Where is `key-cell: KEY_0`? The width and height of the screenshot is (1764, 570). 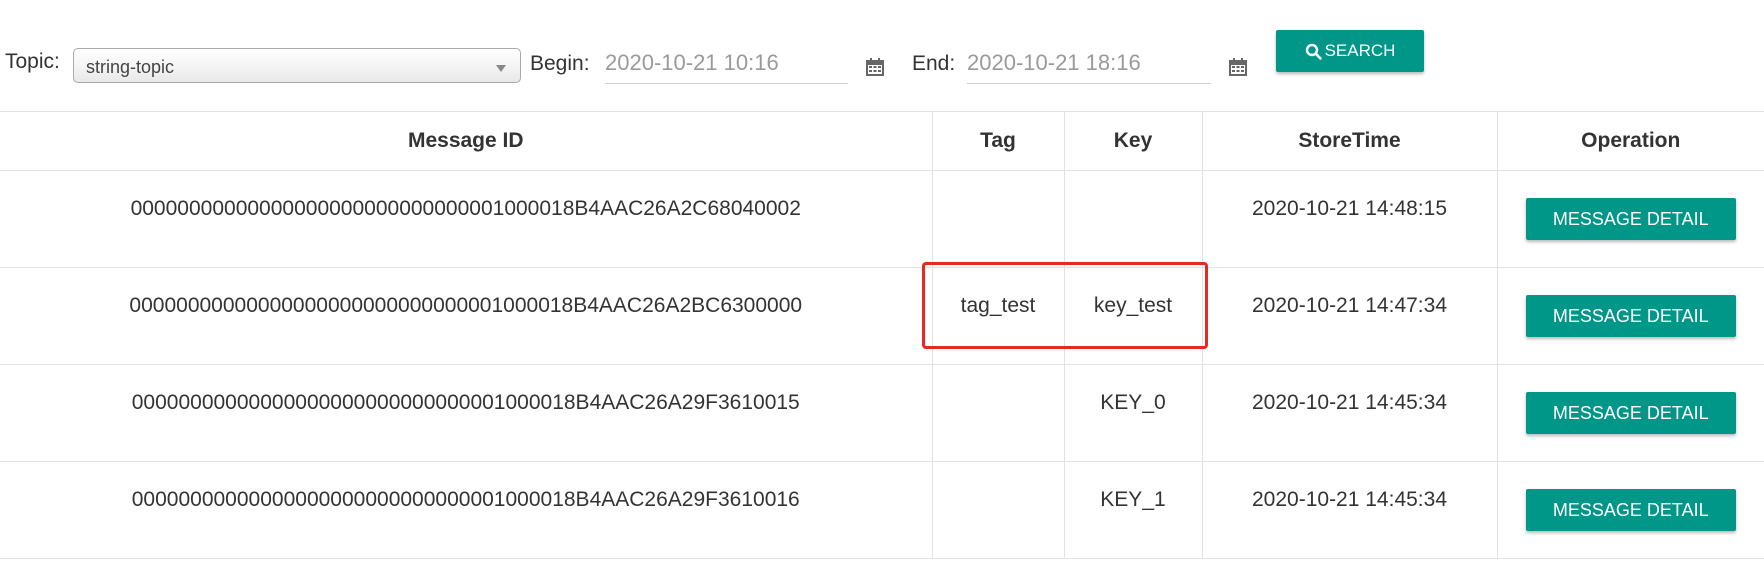
key-cell: KEY_0 is located at coordinates (1133, 413).